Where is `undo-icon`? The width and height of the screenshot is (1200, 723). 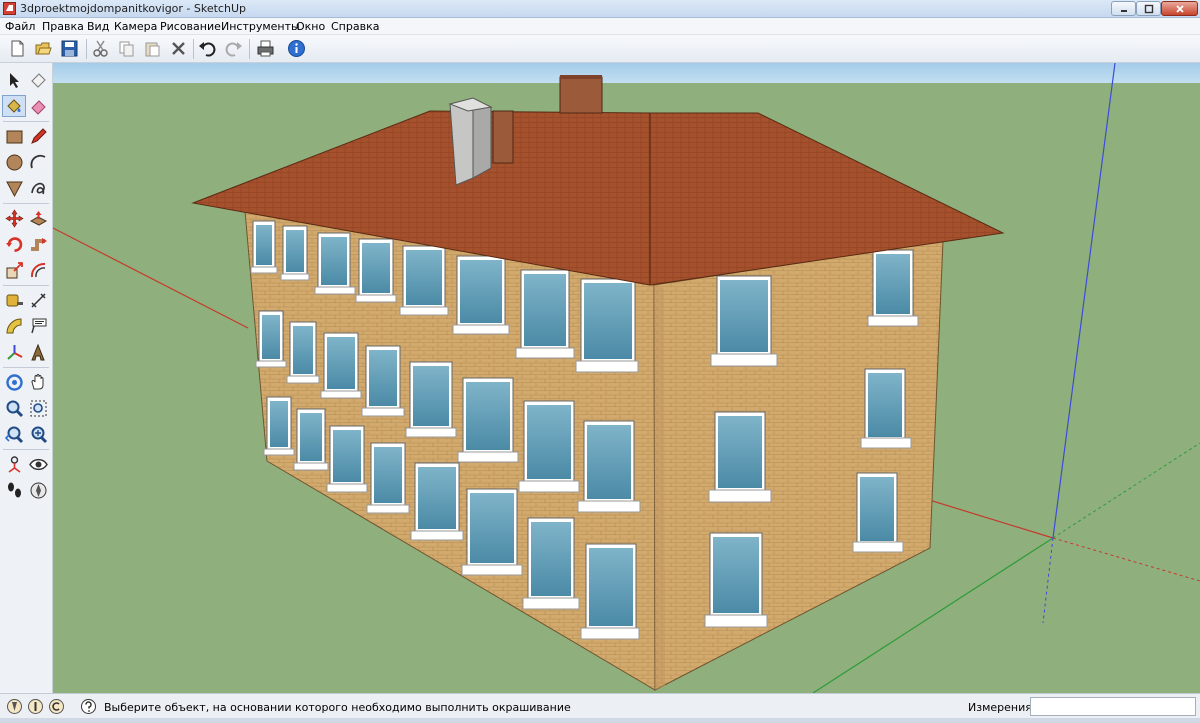 undo-icon is located at coordinates (207, 49).